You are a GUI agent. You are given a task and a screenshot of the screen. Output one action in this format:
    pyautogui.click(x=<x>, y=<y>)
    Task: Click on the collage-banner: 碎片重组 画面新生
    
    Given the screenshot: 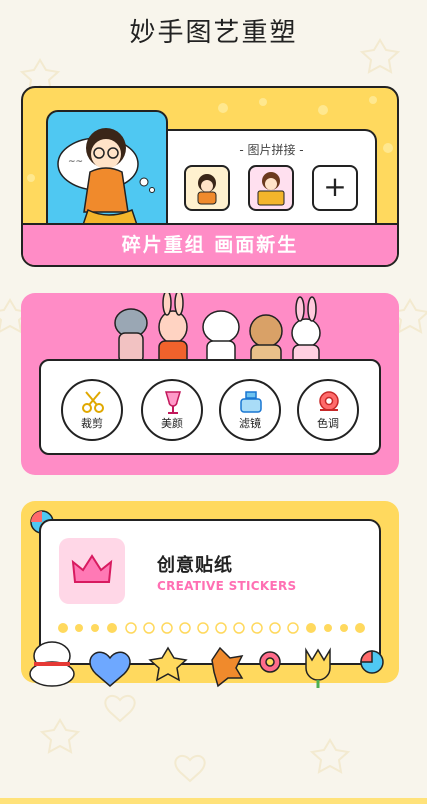 What is the action you would take?
    pyautogui.click(x=210, y=244)
    